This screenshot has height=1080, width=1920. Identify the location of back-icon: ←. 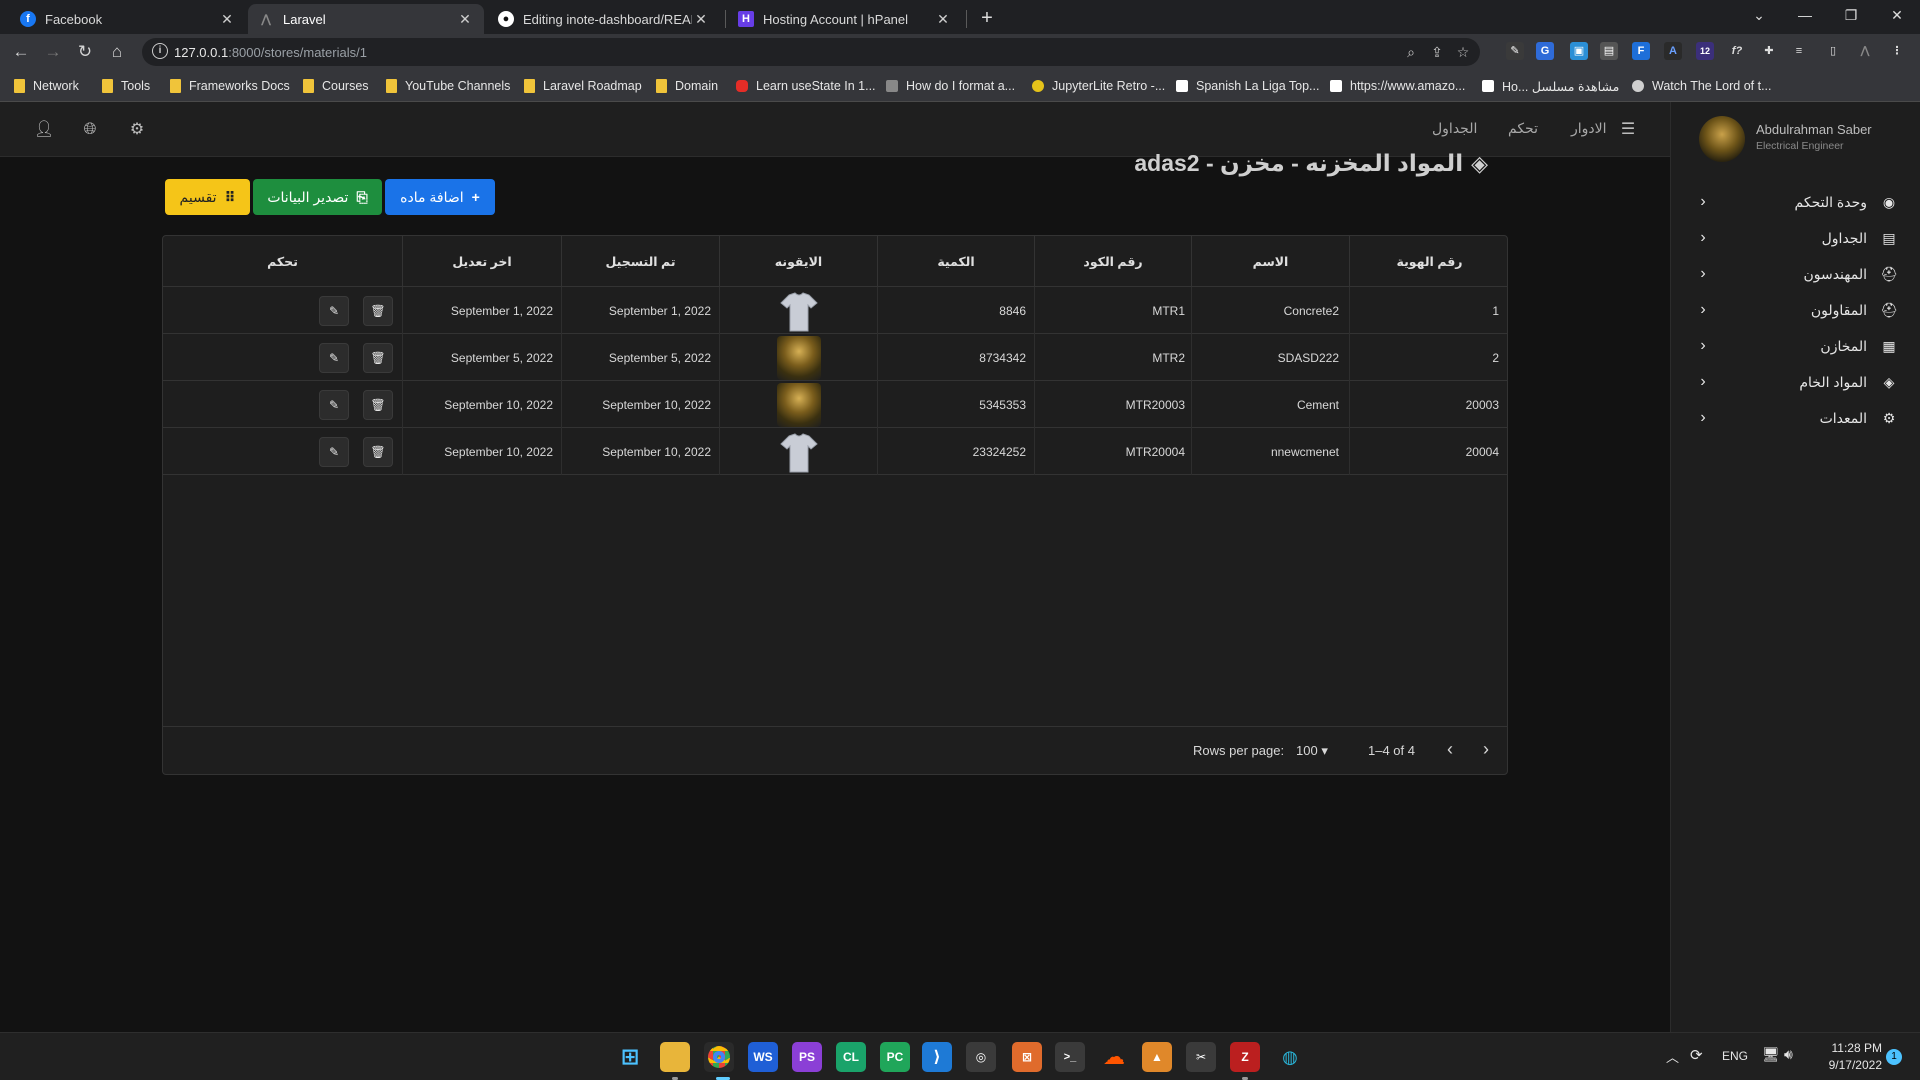
(21, 52).